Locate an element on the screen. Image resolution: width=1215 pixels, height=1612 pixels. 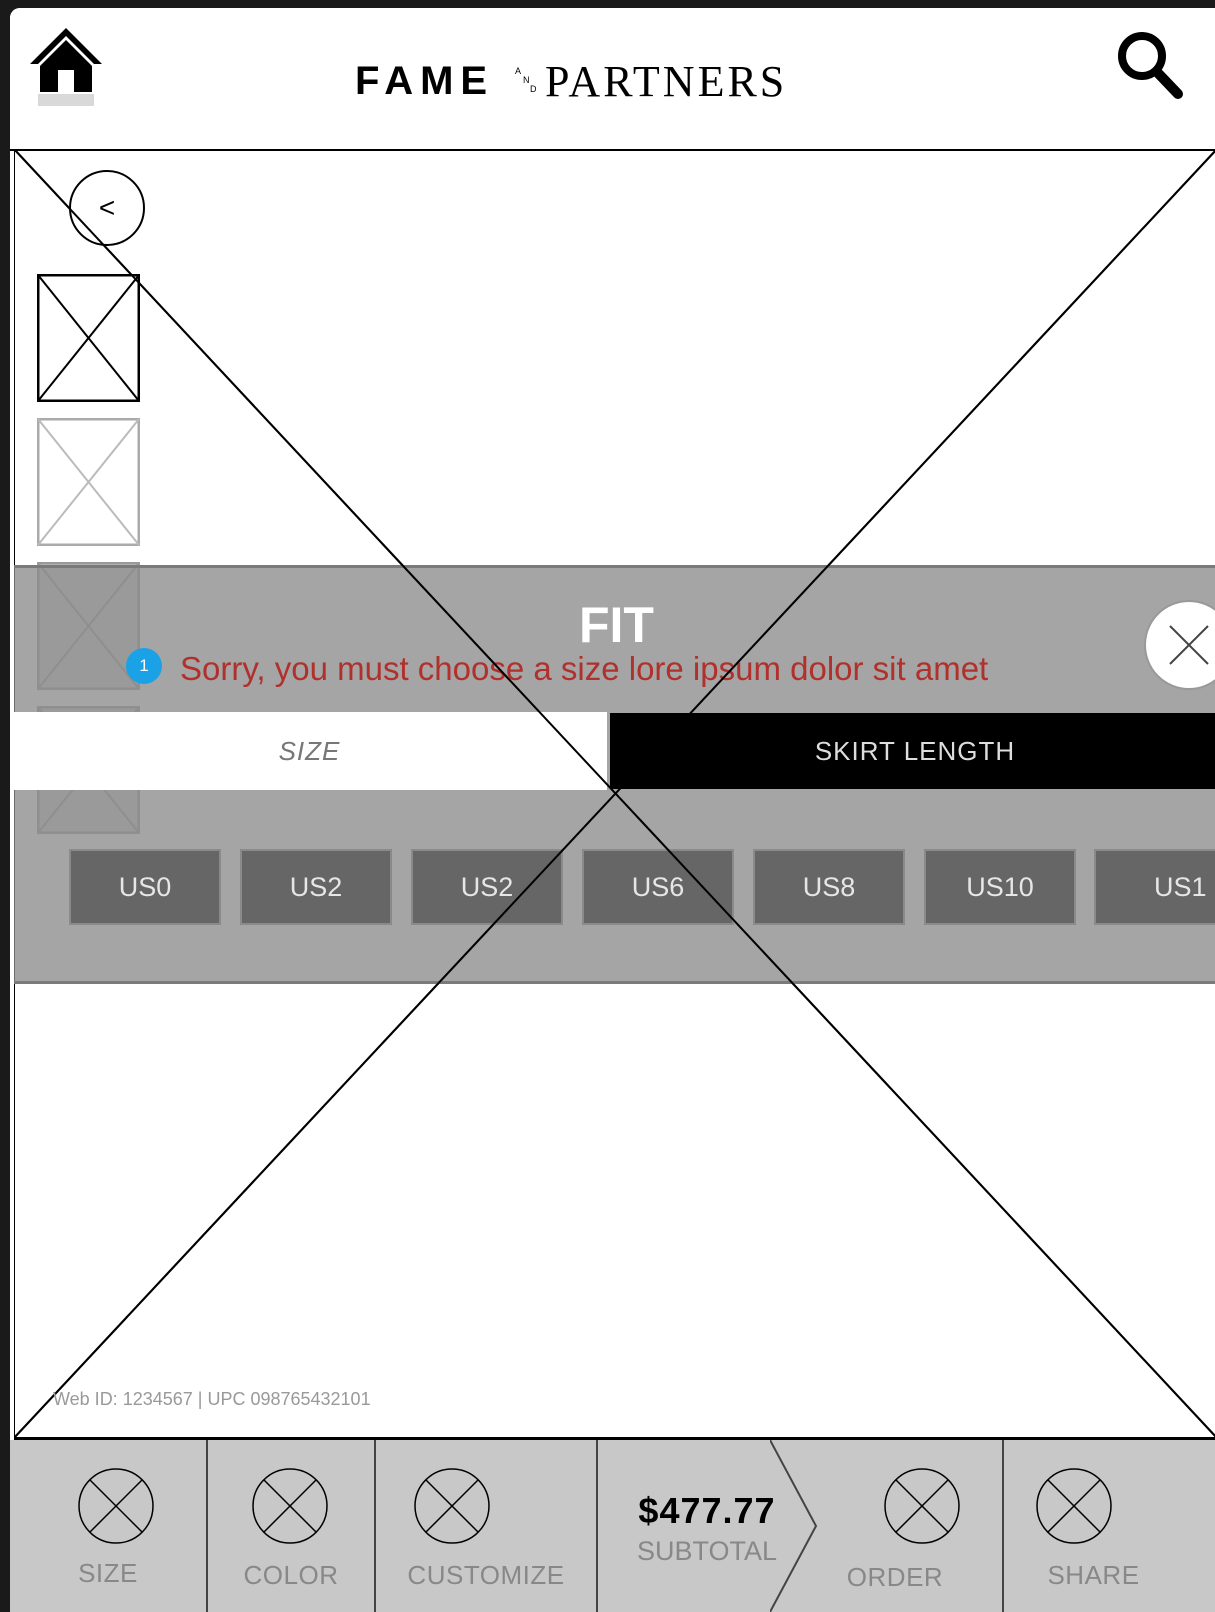
order-icon is located at coordinates (922, 1506).